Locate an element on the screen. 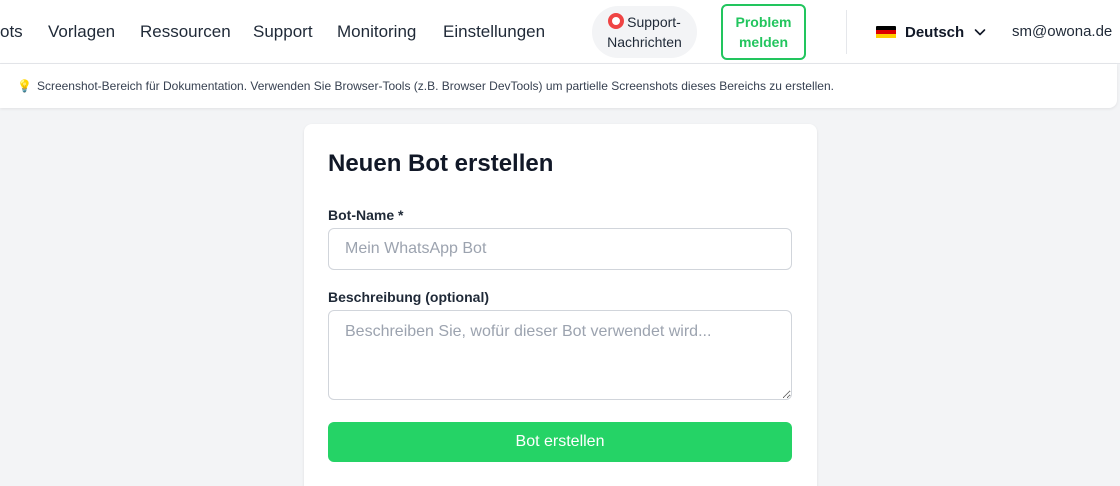 This screenshot has height=486, width=1120. lightbulb-icon: 💡 is located at coordinates (24, 86).